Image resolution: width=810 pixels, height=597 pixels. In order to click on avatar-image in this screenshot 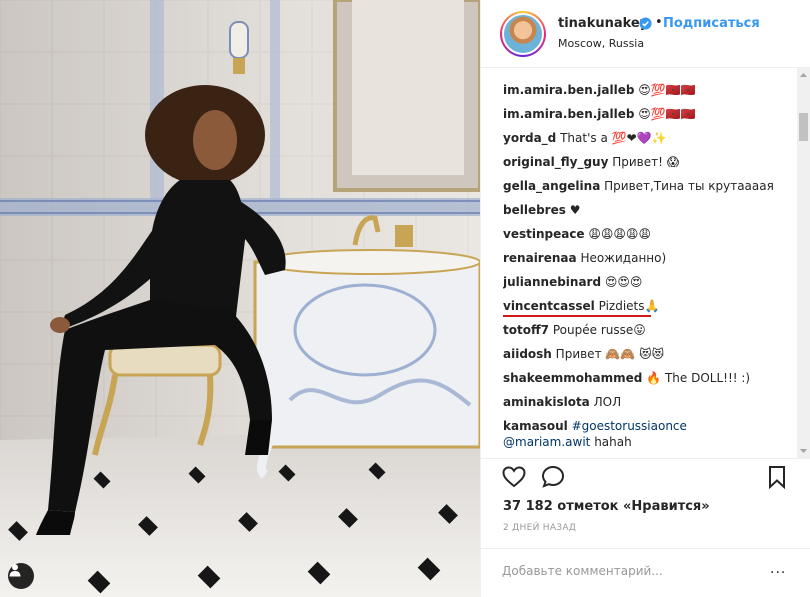, I will do `click(523, 34)`.